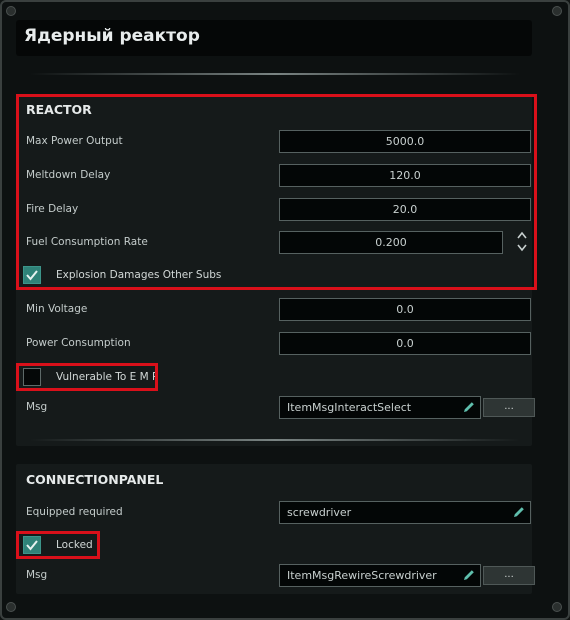  Describe the element at coordinates (74, 512) in the screenshot. I see `equipped-required-label: Equipped required` at that location.